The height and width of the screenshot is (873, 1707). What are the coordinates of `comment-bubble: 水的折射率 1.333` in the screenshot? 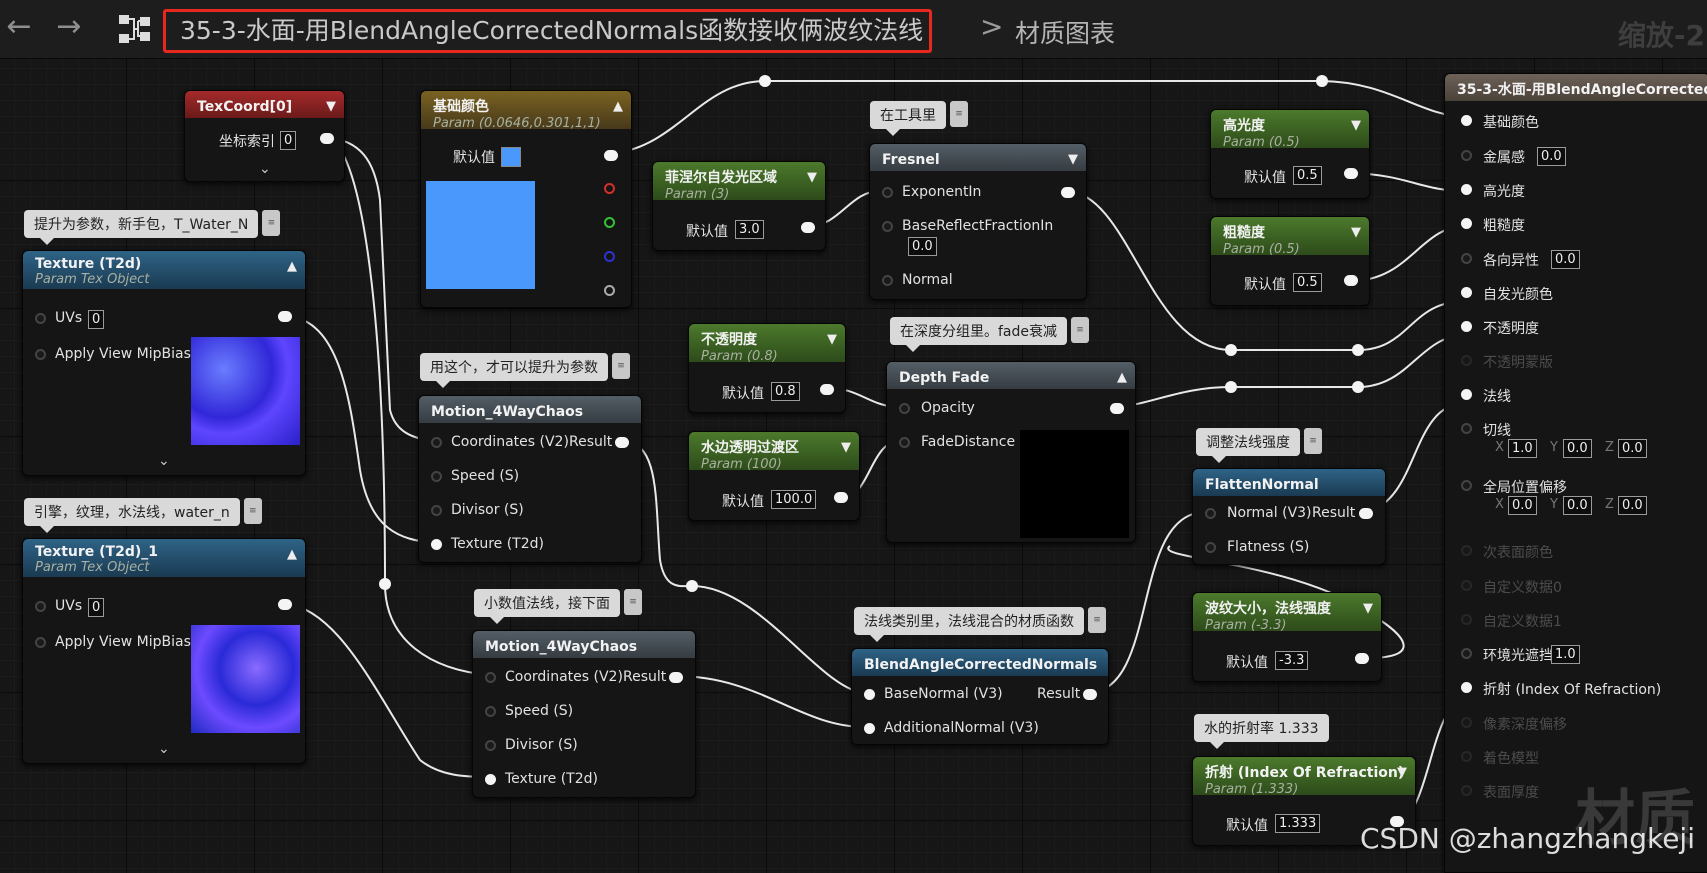 It's located at (1261, 731).